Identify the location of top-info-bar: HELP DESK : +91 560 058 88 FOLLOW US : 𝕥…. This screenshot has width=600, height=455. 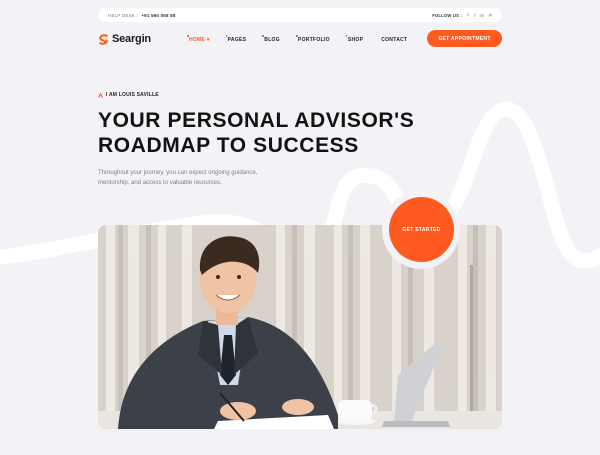
(300, 15).